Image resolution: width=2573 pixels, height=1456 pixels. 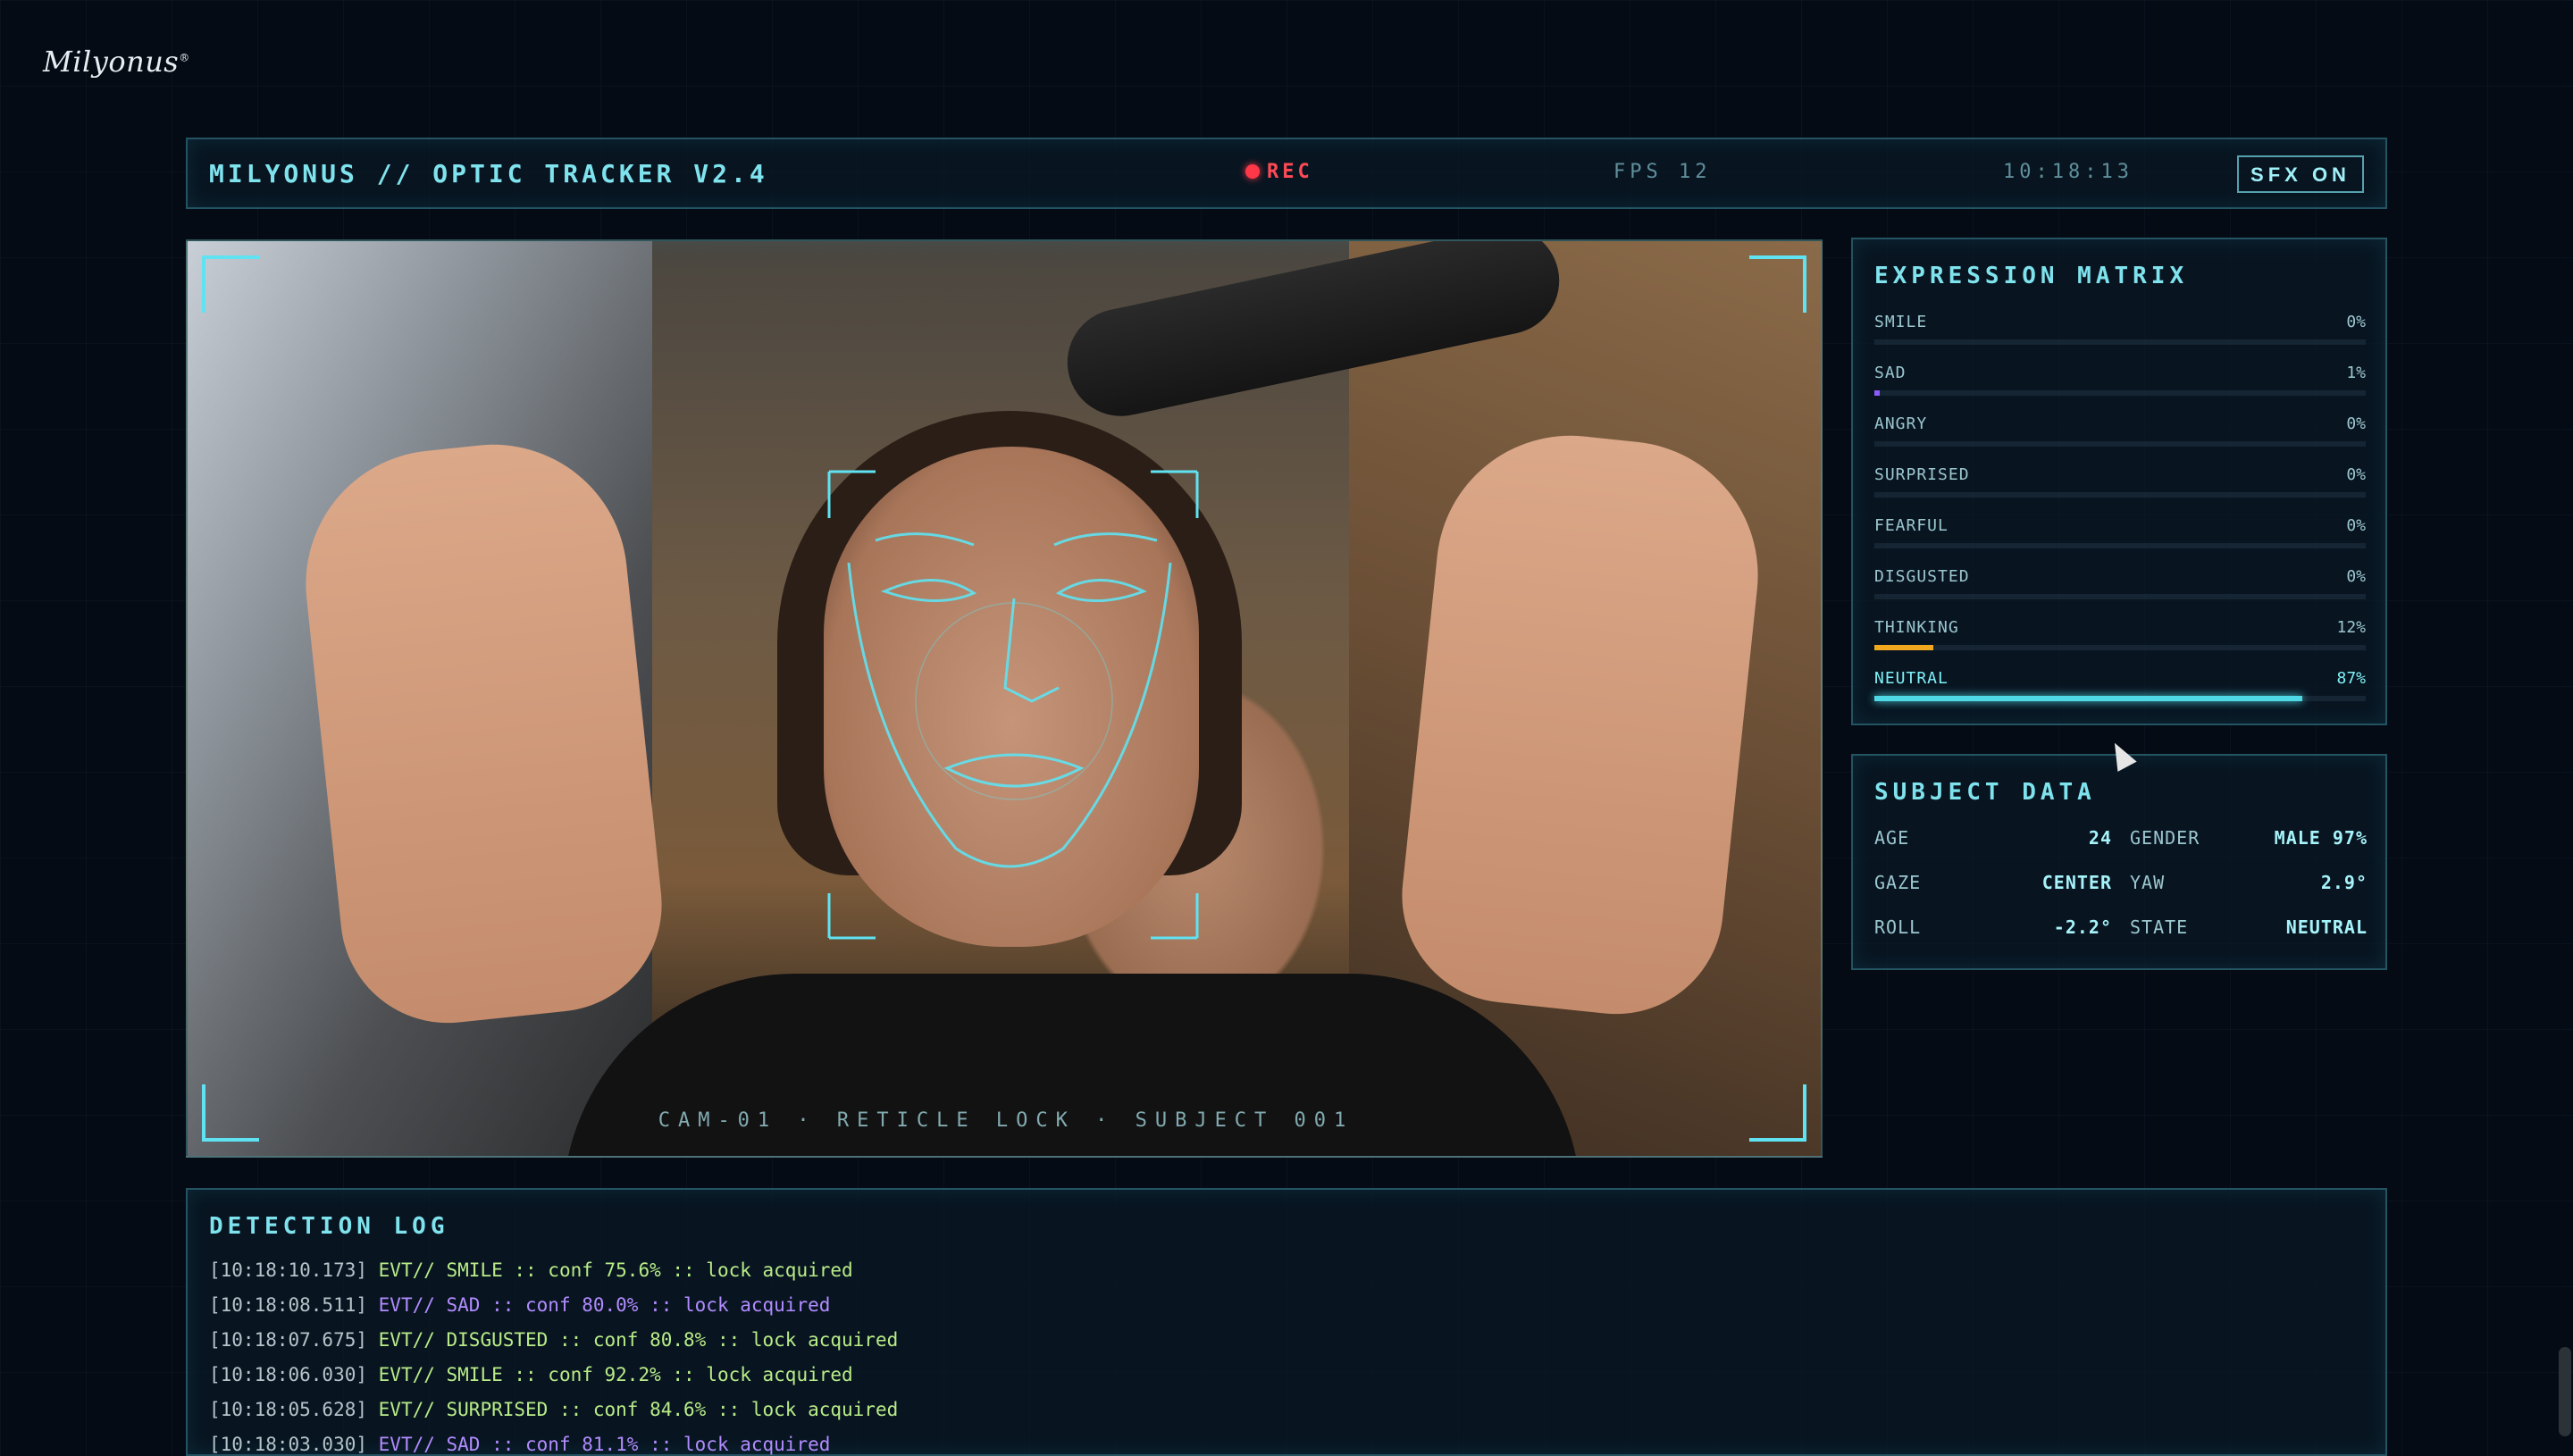 I want to click on nose, so click(x=1031, y=650).